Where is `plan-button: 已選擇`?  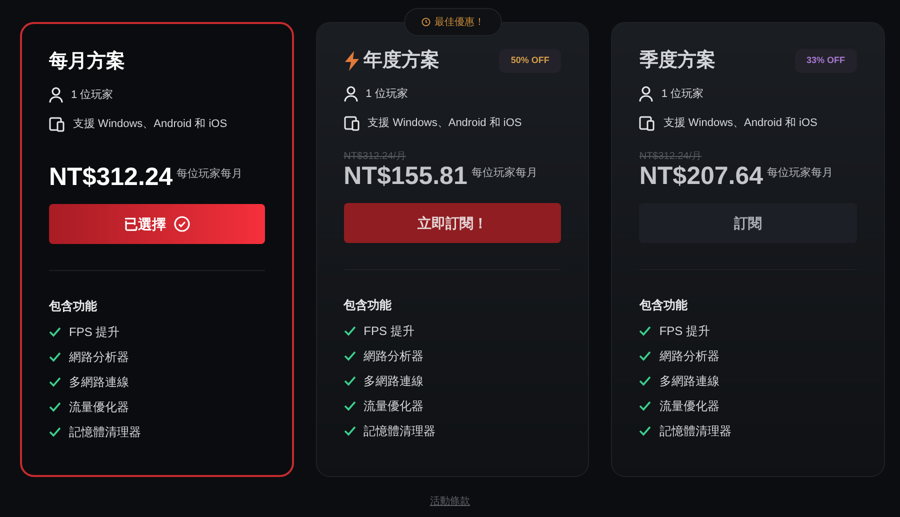 plan-button: 已選擇 is located at coordinates (157, 224).